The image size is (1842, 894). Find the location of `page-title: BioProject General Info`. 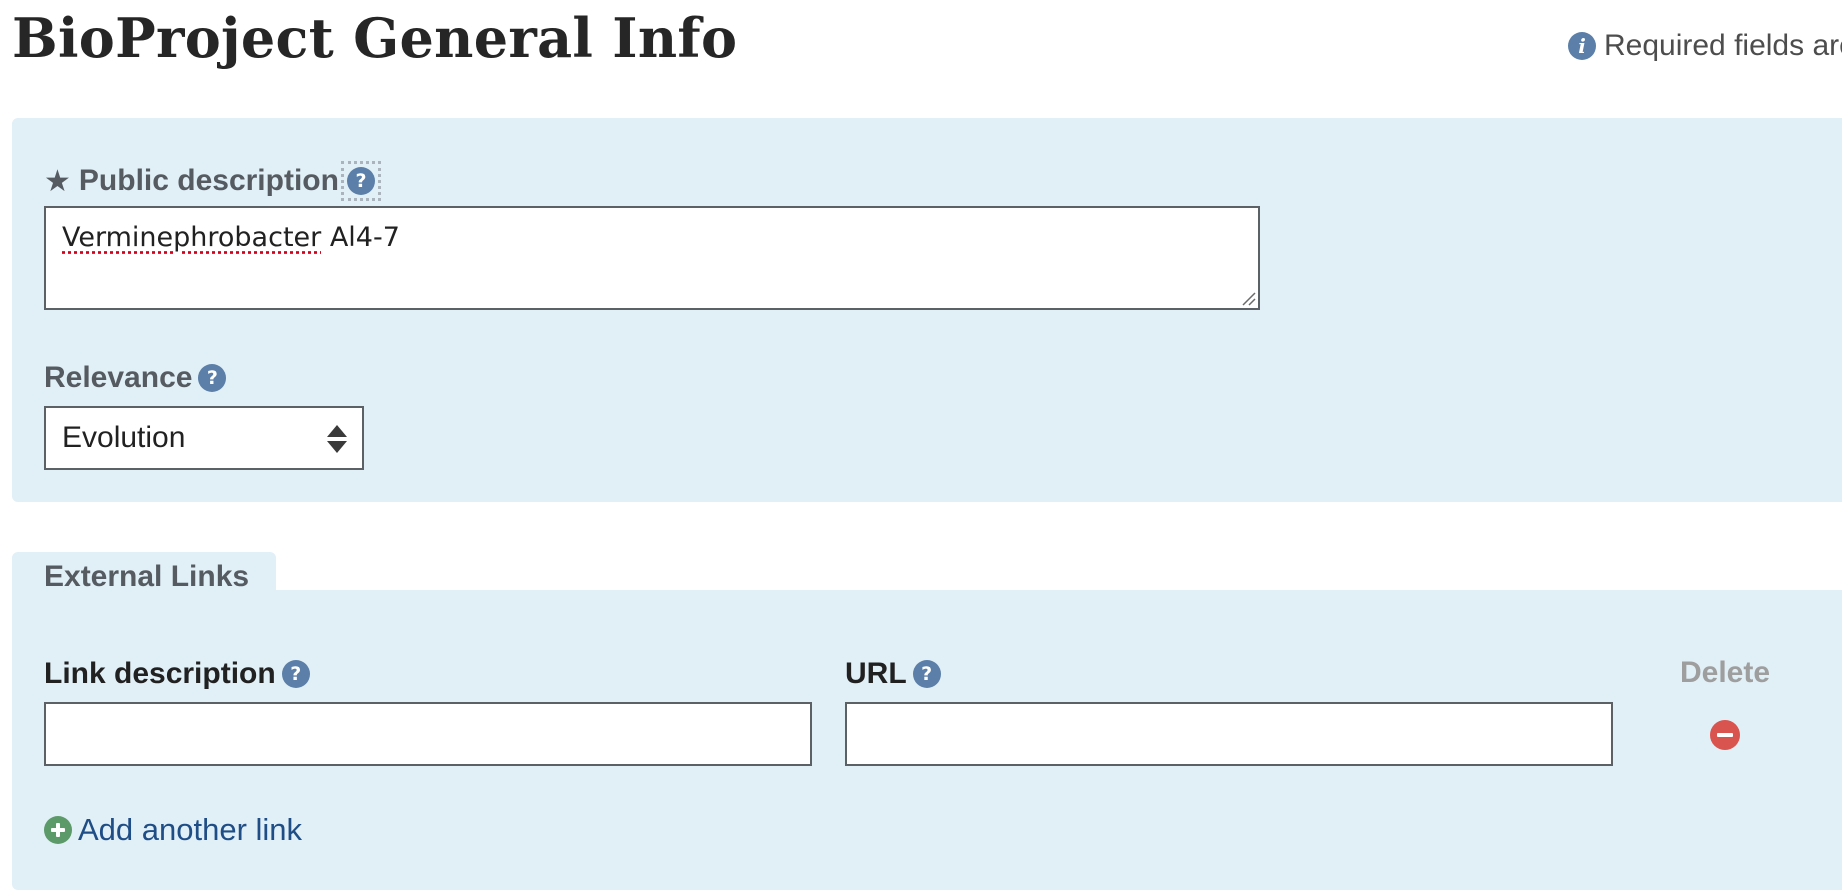

page-title: BioProject General Info is located at coordinates (375, 38).